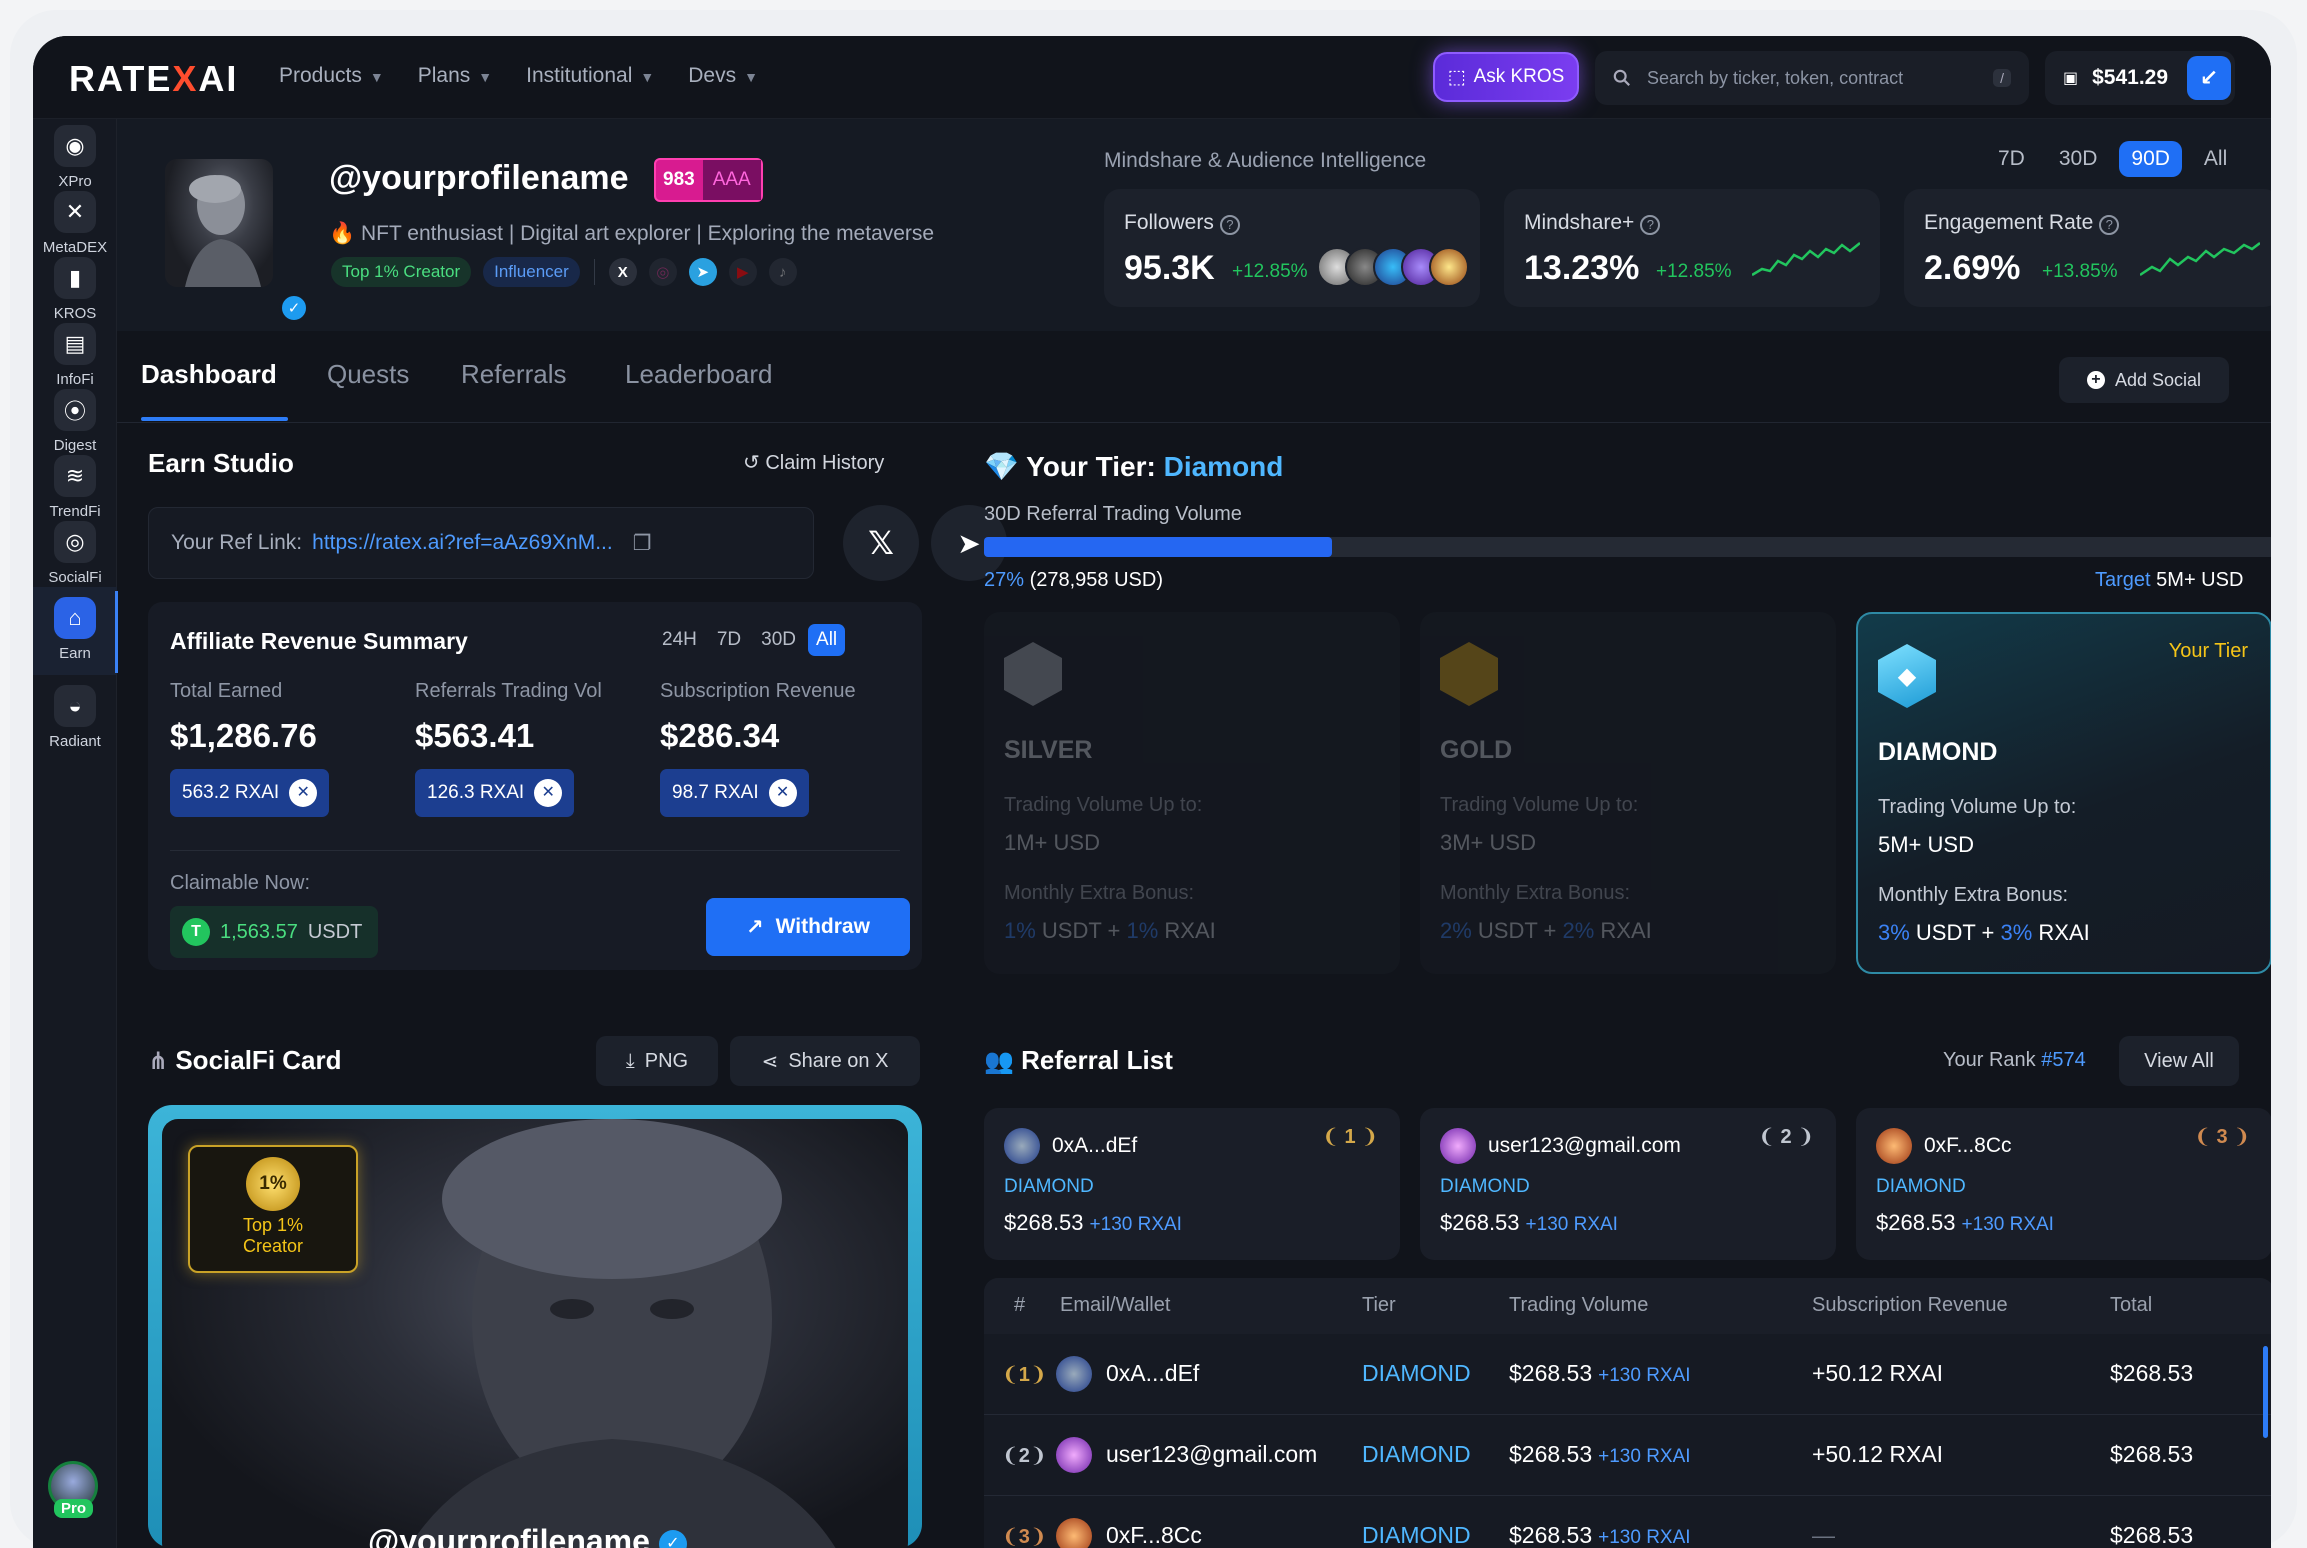  What do you see at coordinates (2063, 1184) in the screenshot?
I see `top-referral-card-3: 0xF...8Cc ❨ 3 ❩ DIAMOND $268.53 +130 RXAI` at bounding box center [2063, 1184].